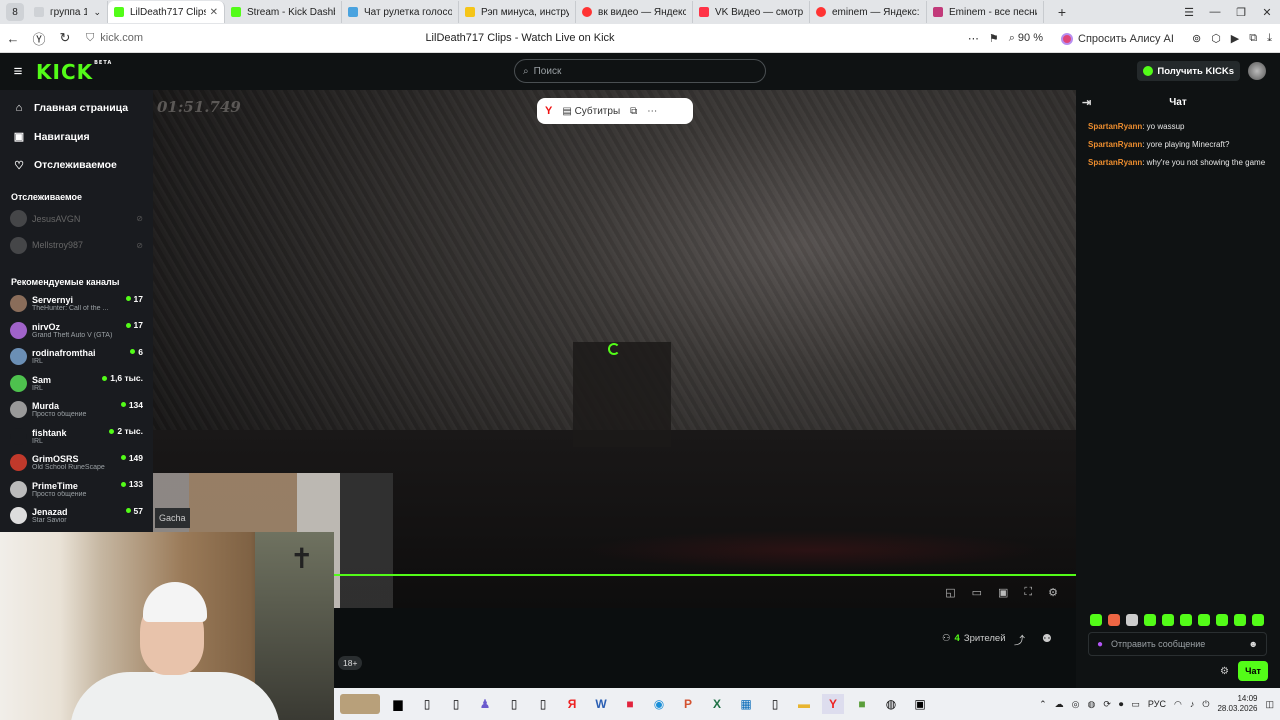 This screenshot has height=720, width=1280. Describe the element at coordinates (76, 463) in the screenshot. I see `channel-item: GrimOSRS Old School RuneScape 149` at that location.